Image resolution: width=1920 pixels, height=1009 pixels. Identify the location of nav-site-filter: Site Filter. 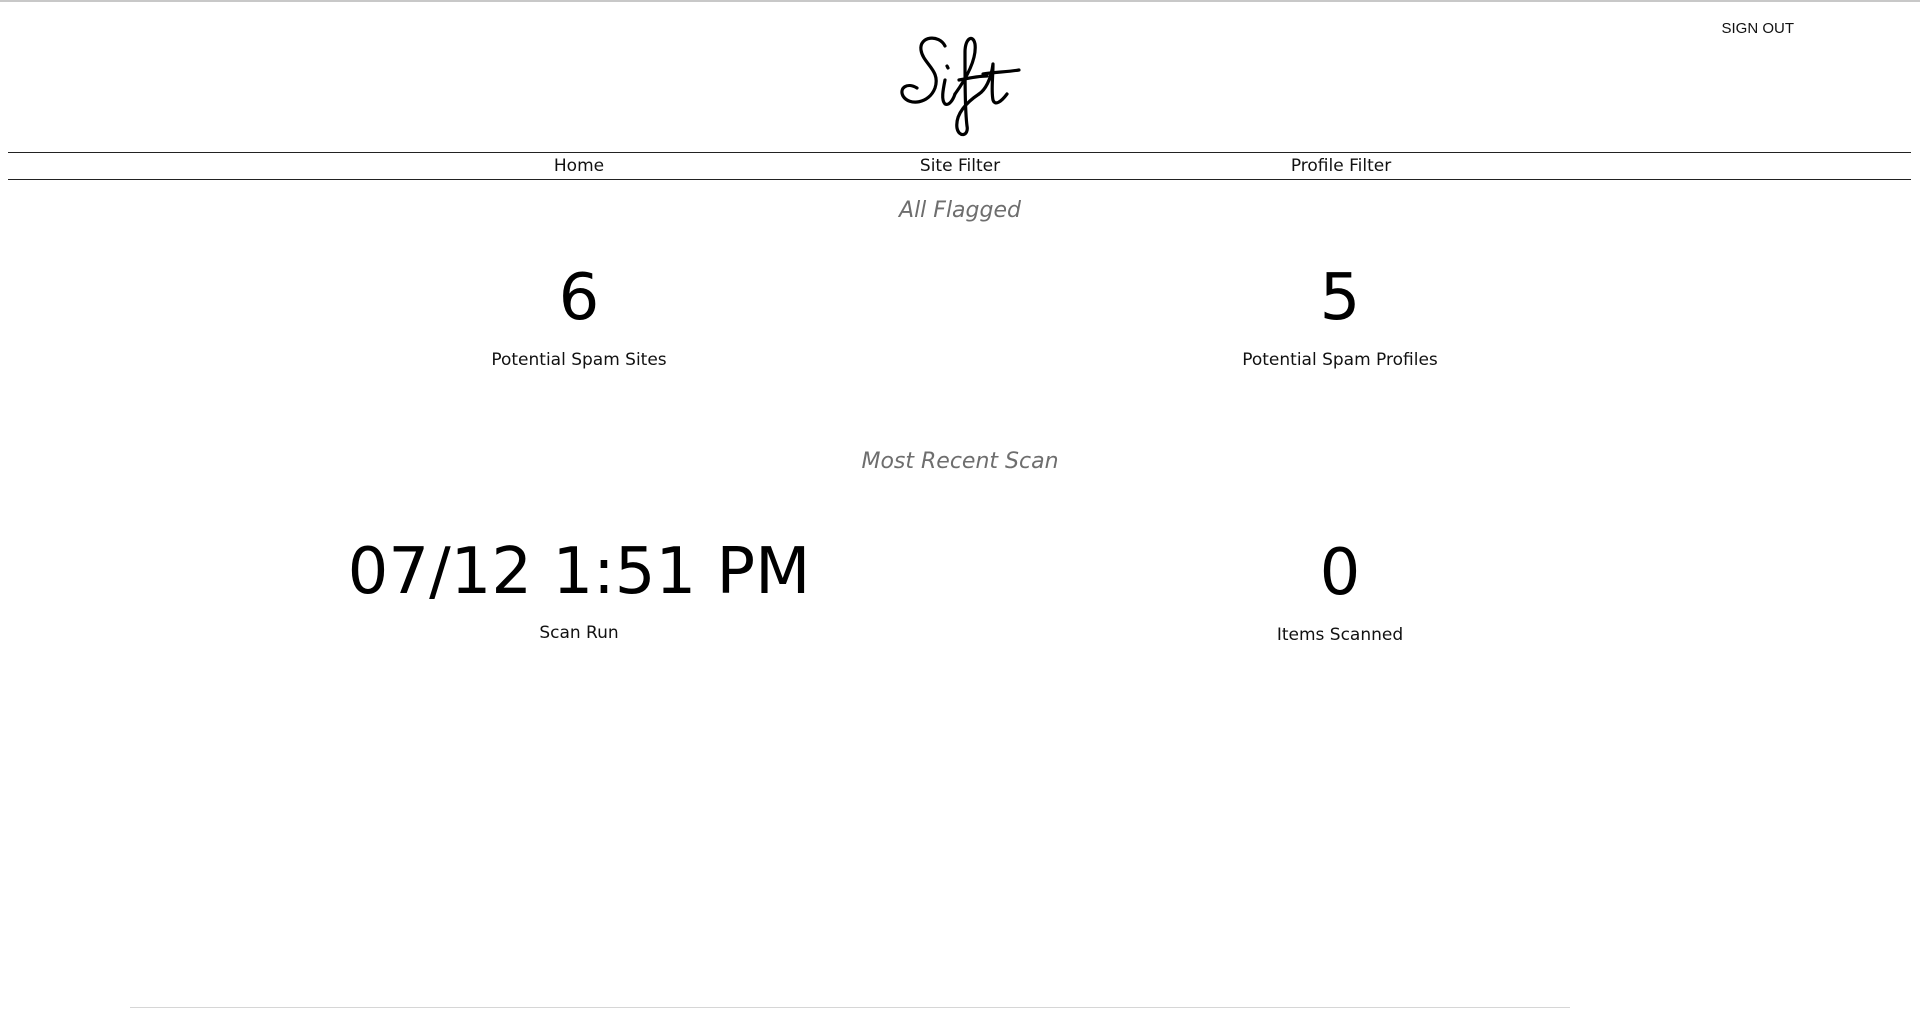
(960, 166).